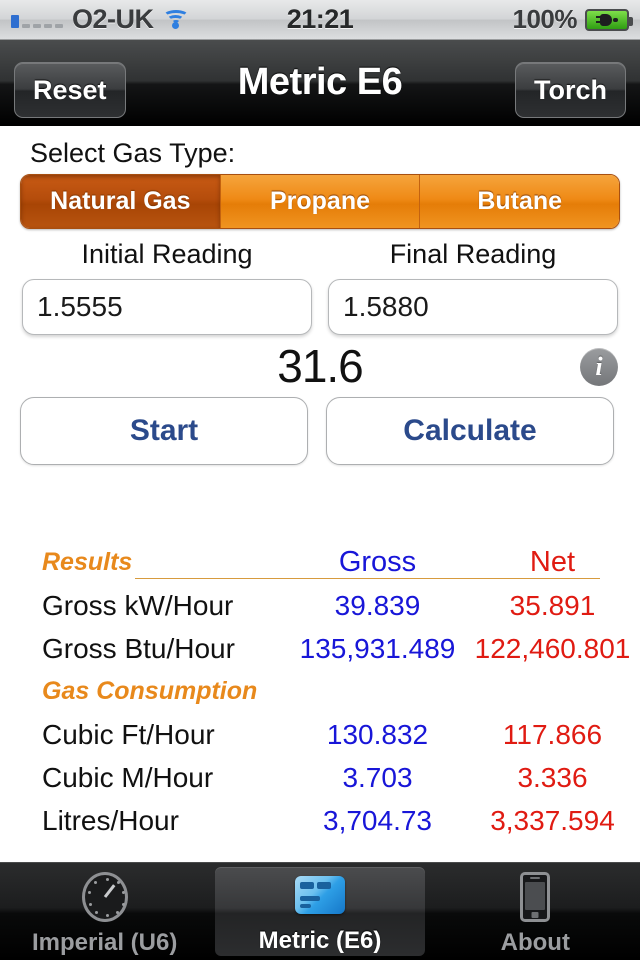 The width and height of the screenshot is (640, 960). Describe the element at coordinates (552, 777) in the screenshot. I see `row-net-value: 3.336` at that location.